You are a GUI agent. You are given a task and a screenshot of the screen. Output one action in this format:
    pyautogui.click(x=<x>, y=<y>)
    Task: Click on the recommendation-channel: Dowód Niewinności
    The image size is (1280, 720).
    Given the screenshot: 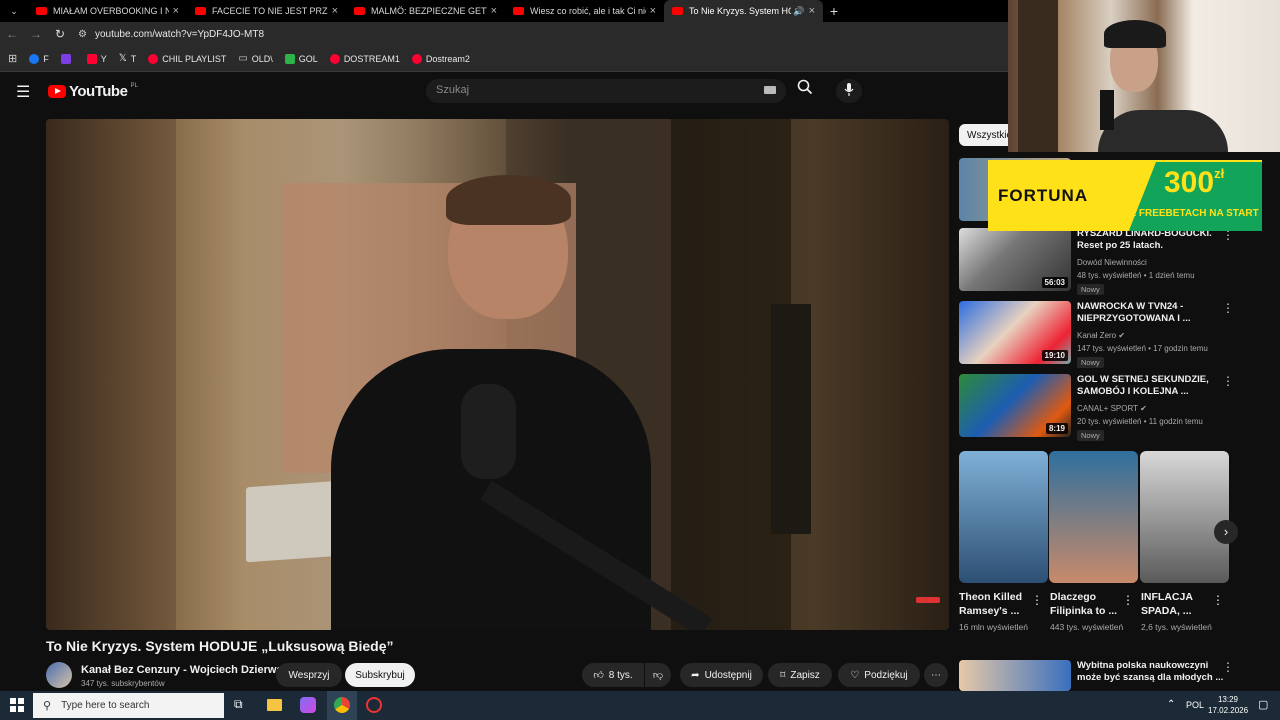 What is the action you would take?
    pyautogui.click(x=1152, y=263)
    